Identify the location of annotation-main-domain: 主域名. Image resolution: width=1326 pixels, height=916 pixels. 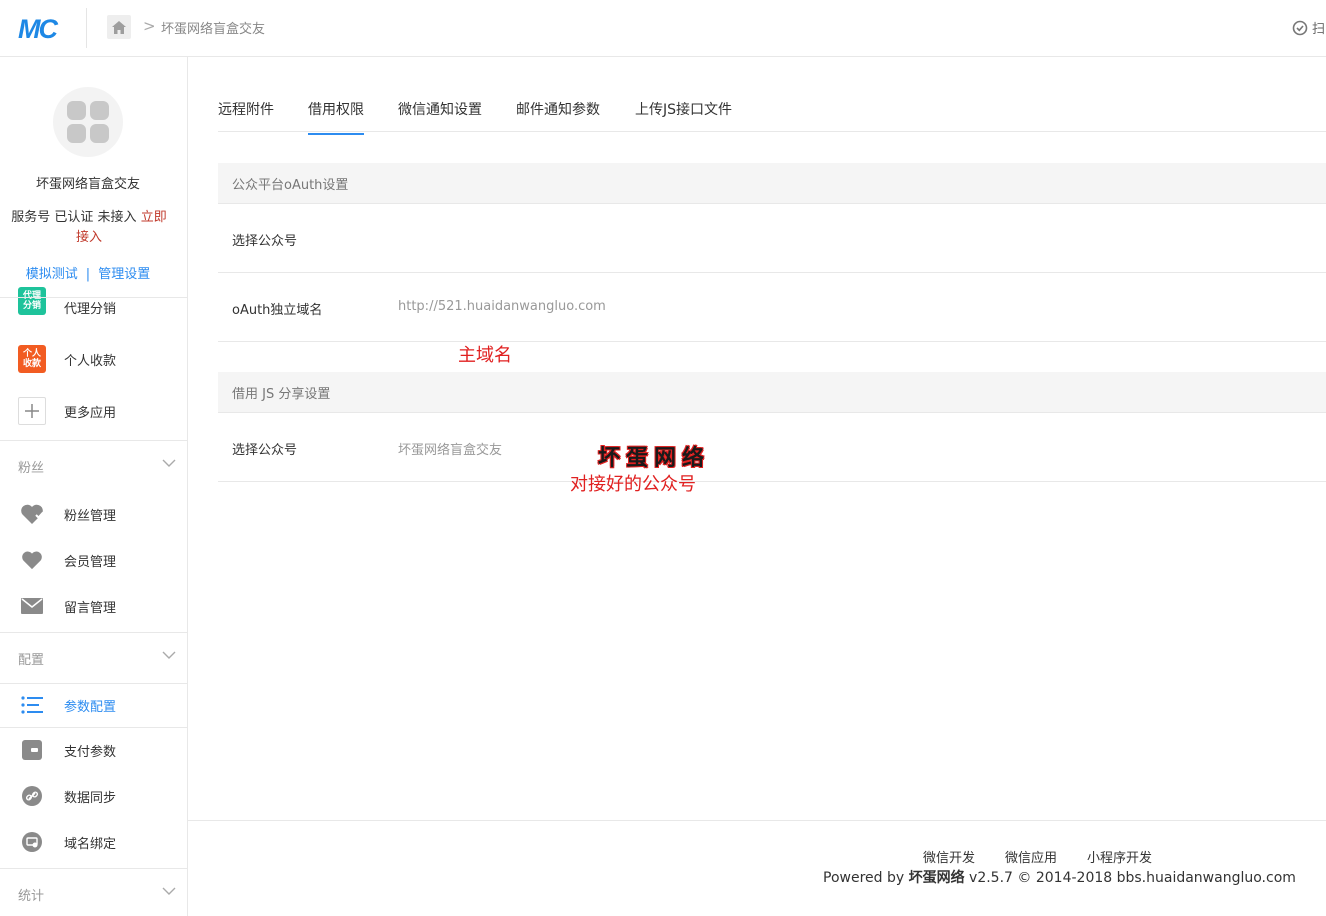
(485, 355).